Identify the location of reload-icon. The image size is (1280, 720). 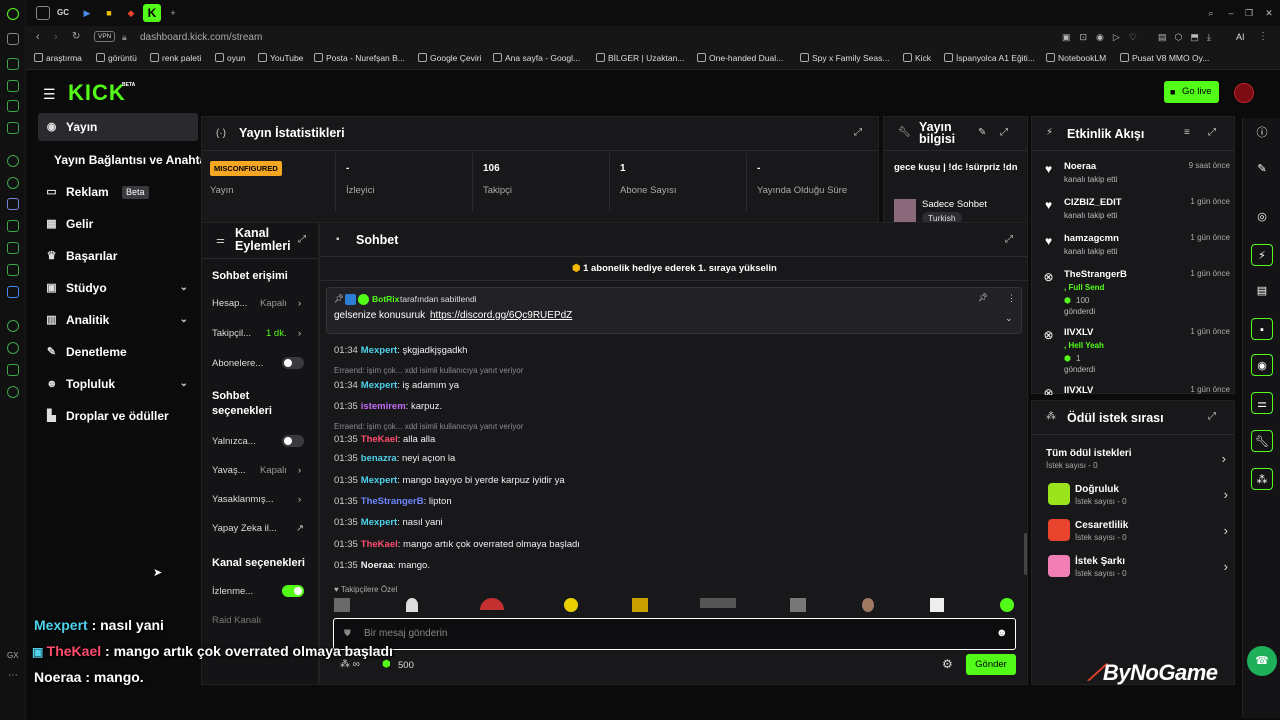
(13, 39).